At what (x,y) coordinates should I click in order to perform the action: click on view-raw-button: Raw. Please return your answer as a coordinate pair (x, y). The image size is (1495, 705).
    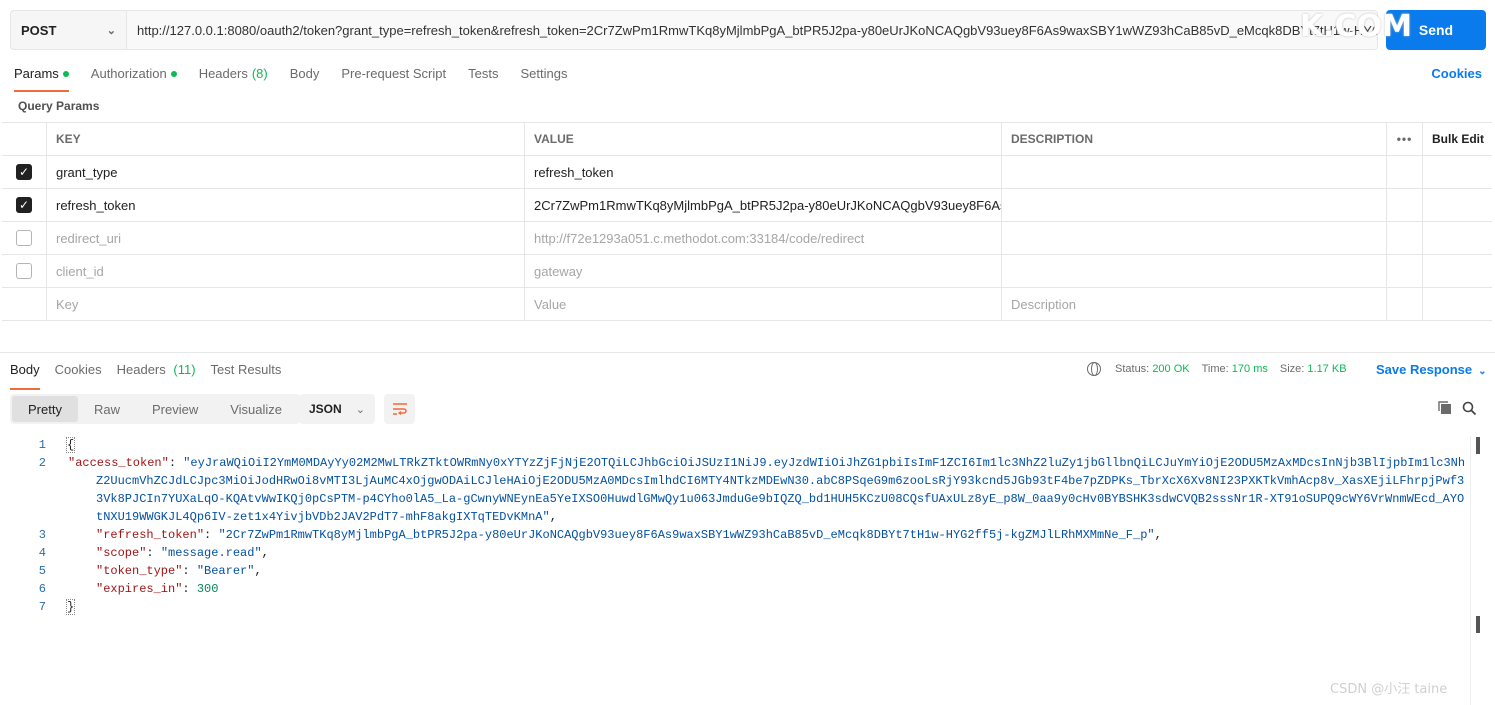
    Looking at the image, I should click on (107, 409).